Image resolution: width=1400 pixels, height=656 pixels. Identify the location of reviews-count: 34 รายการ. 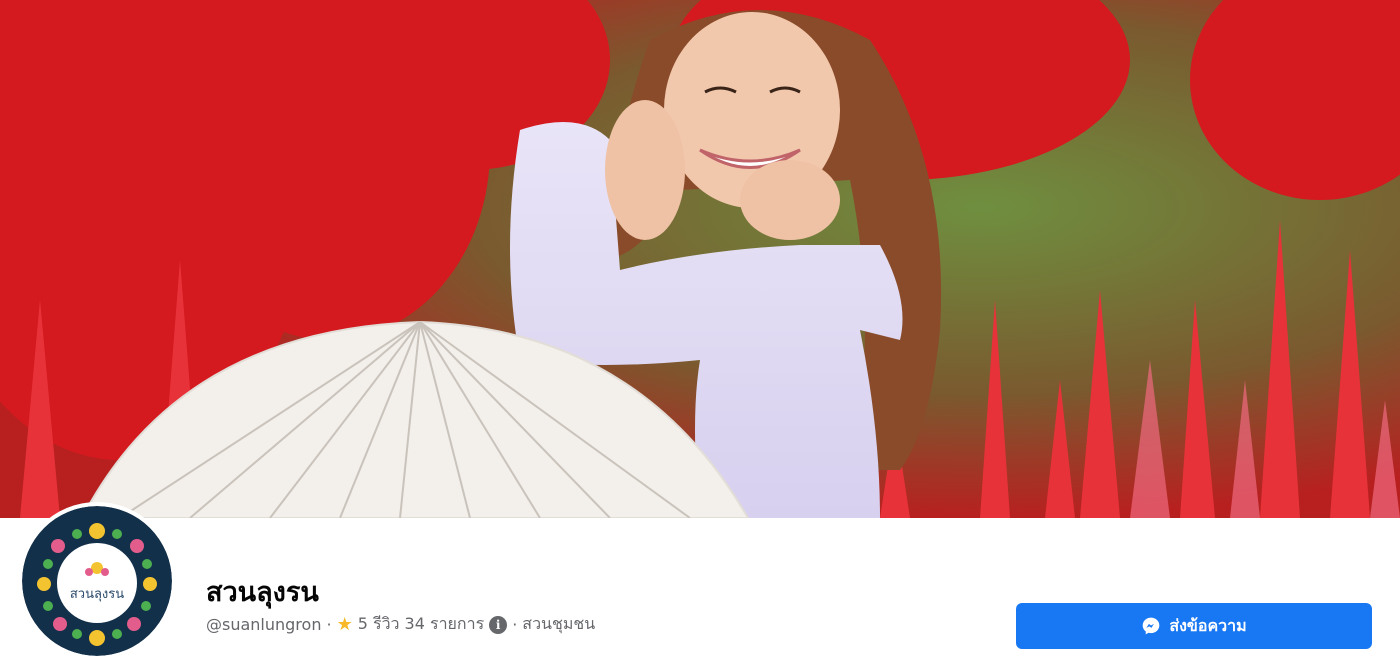
(445, 624).